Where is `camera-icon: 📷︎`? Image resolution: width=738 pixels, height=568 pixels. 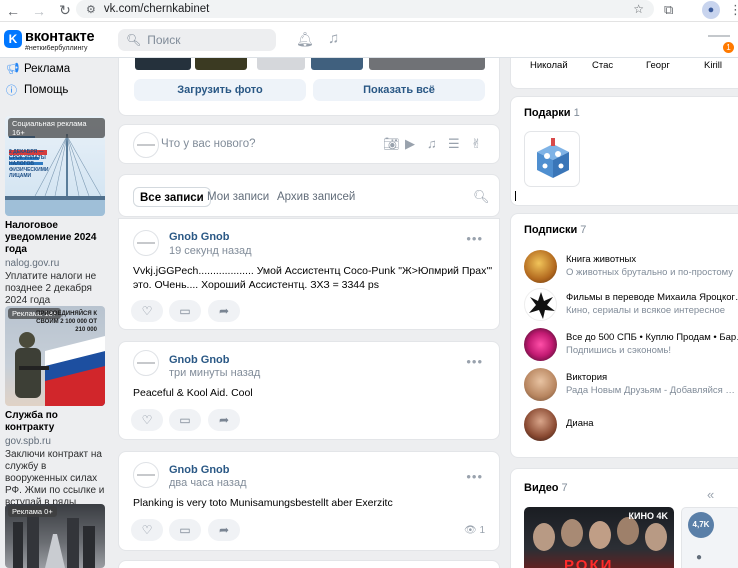 camera-icon: 📷︎ is located at coordinates (391, 144).